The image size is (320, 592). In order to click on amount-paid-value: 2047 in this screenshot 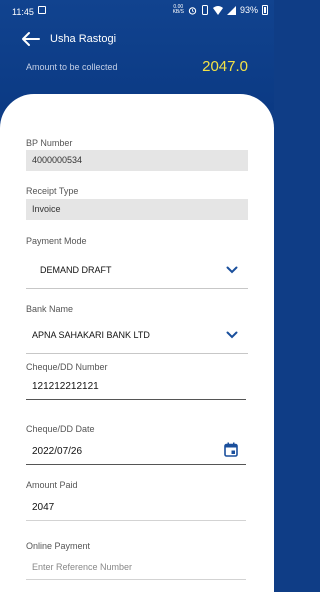, I will do `click(43, 507)`.